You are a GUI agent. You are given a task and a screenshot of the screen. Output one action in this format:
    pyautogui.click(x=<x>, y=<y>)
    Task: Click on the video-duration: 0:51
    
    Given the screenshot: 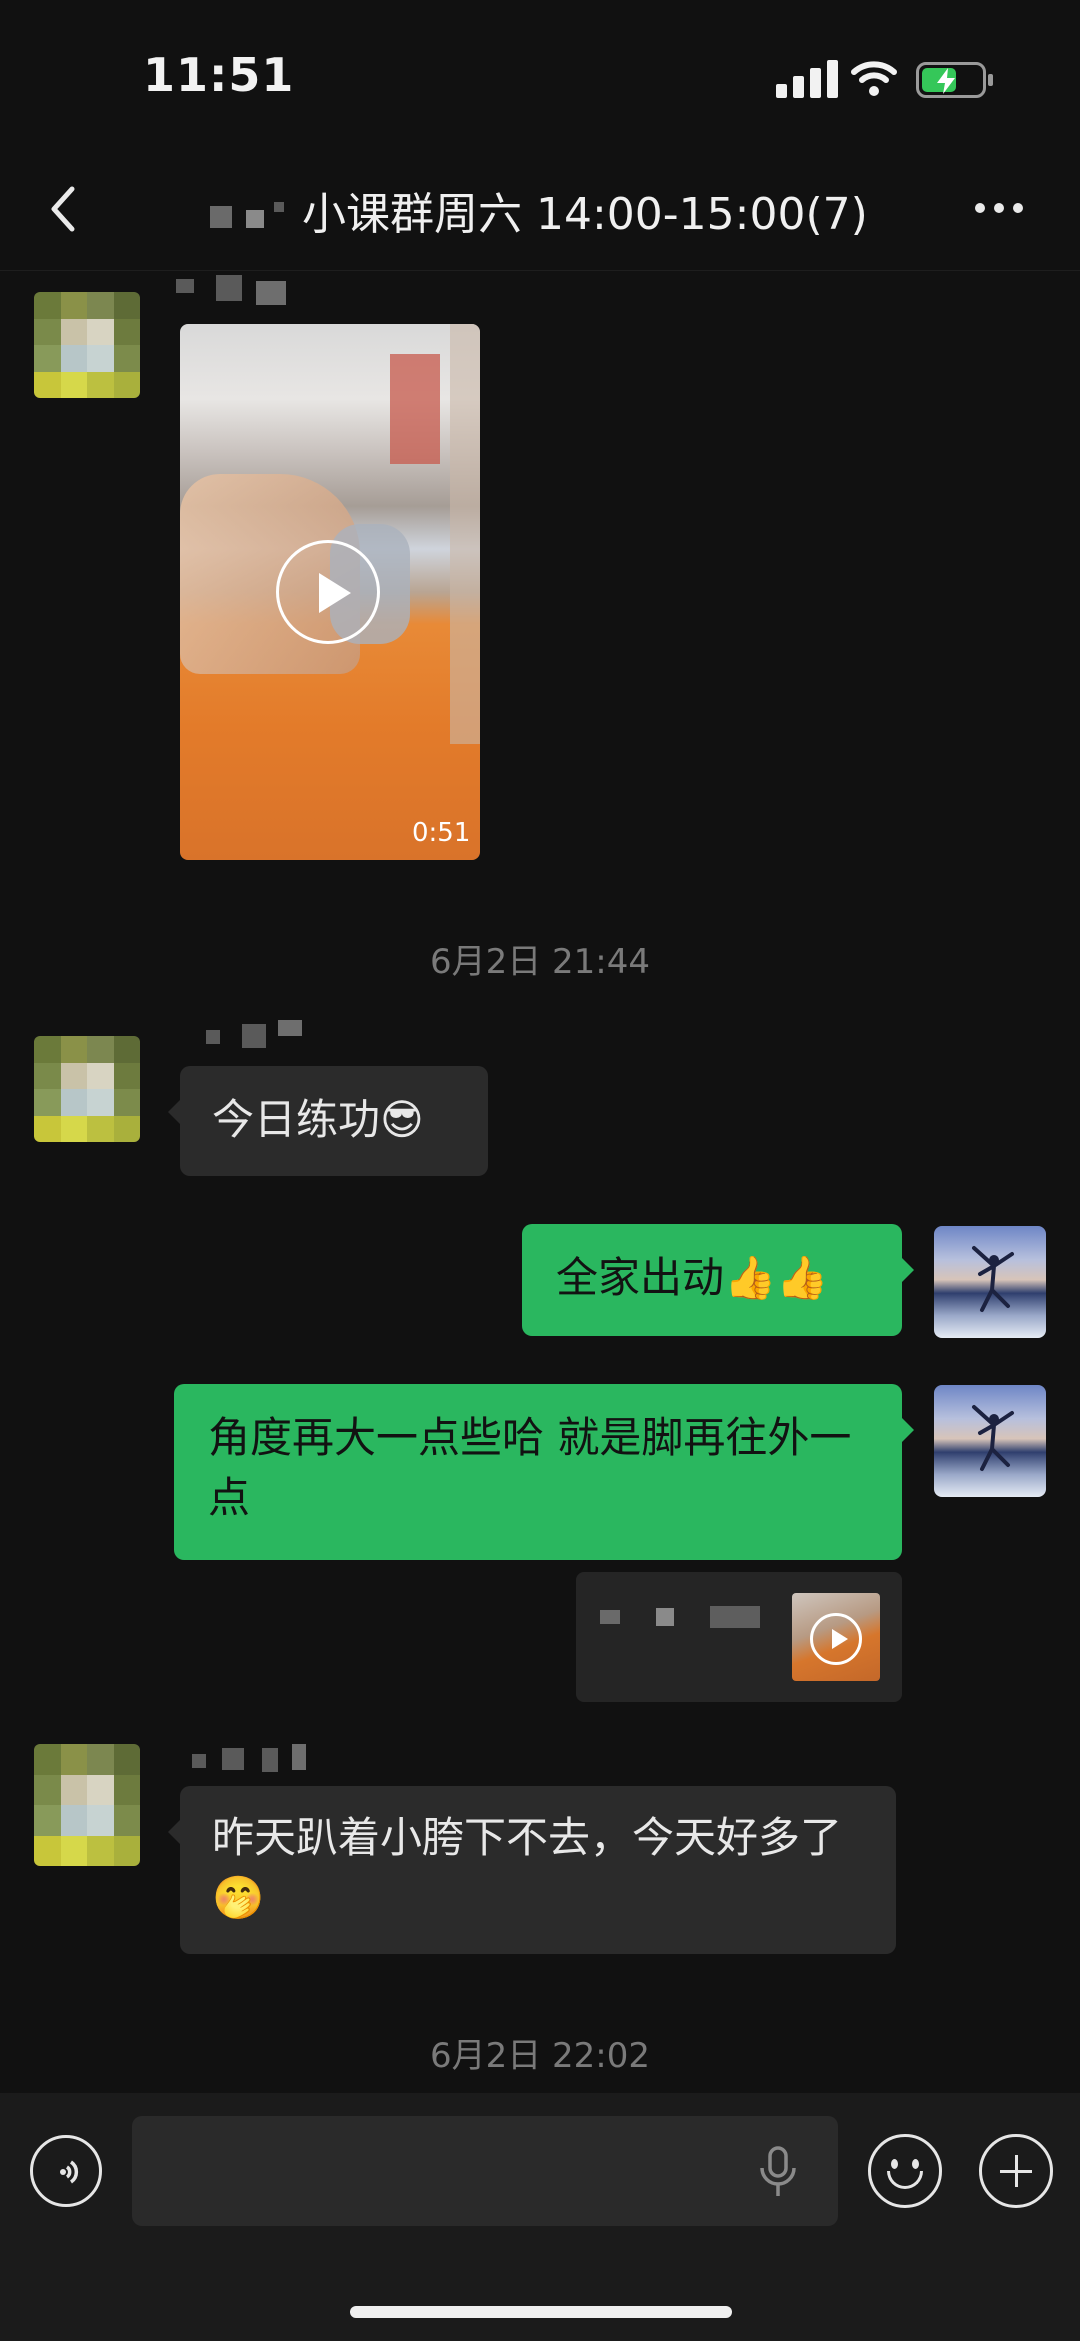 What is the action you would take?
    pyautogui.click(x=441, y=833)
    